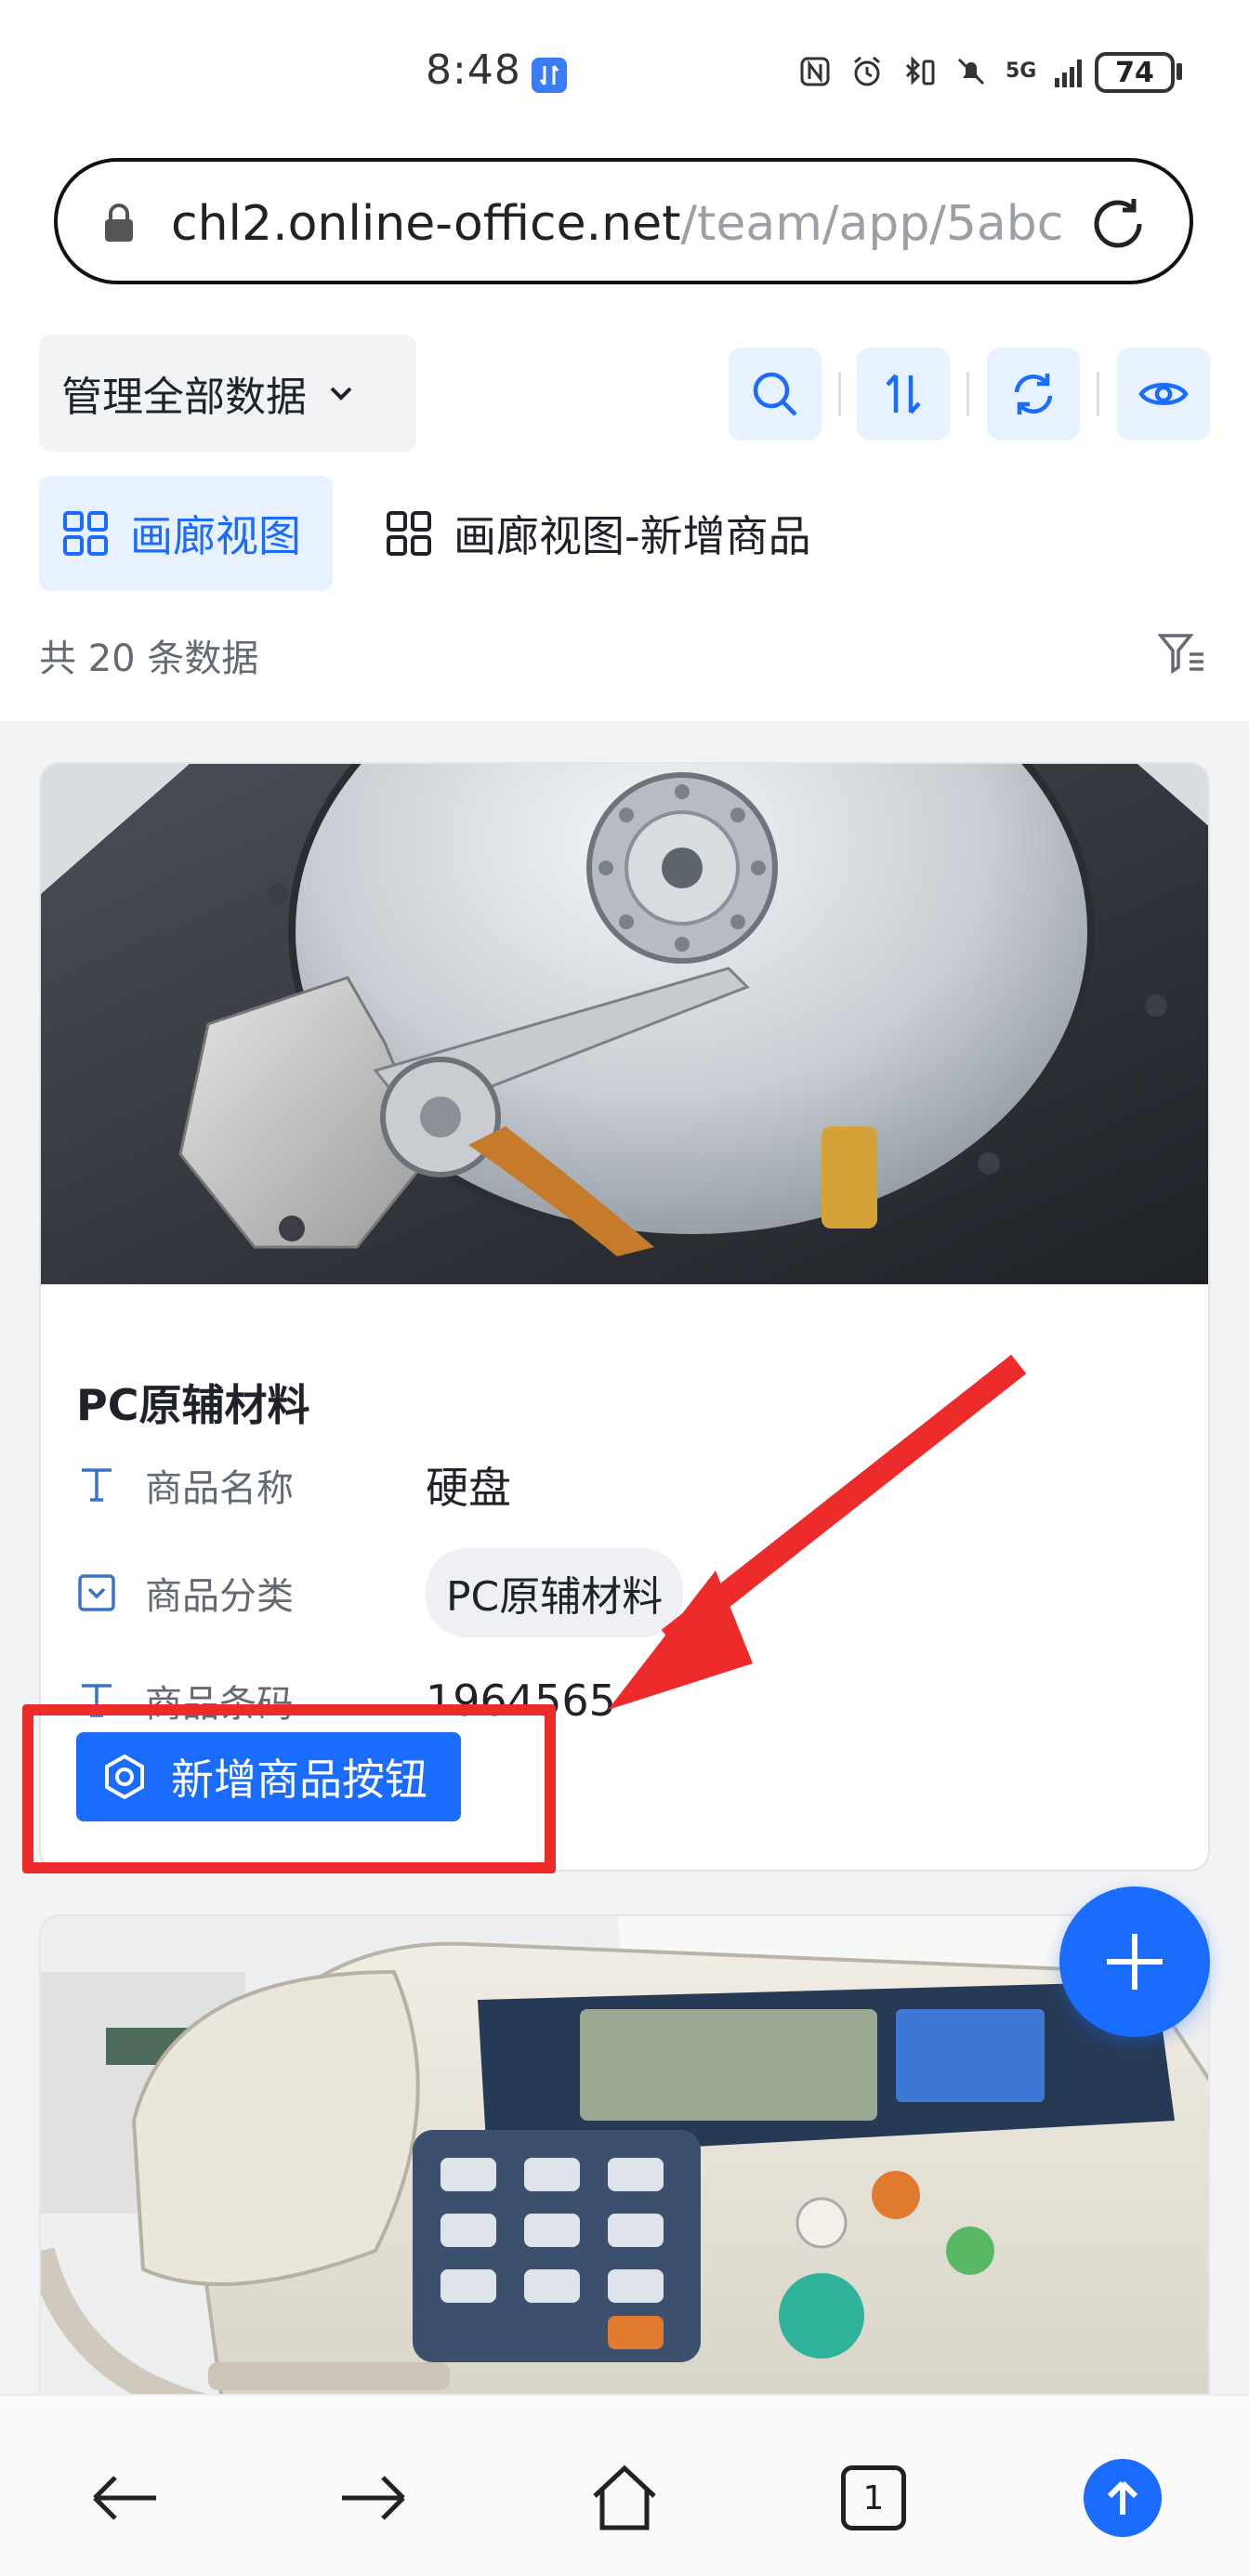  Describe the element at coordinates (1182, 653) in the screenshot. I see `filter-icon` at that location.